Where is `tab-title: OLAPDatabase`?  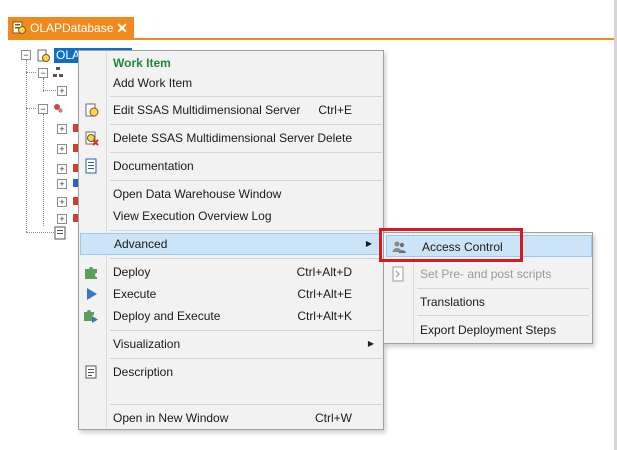
tab-title: OLAPDatabase is located at coordinates (72, 27).